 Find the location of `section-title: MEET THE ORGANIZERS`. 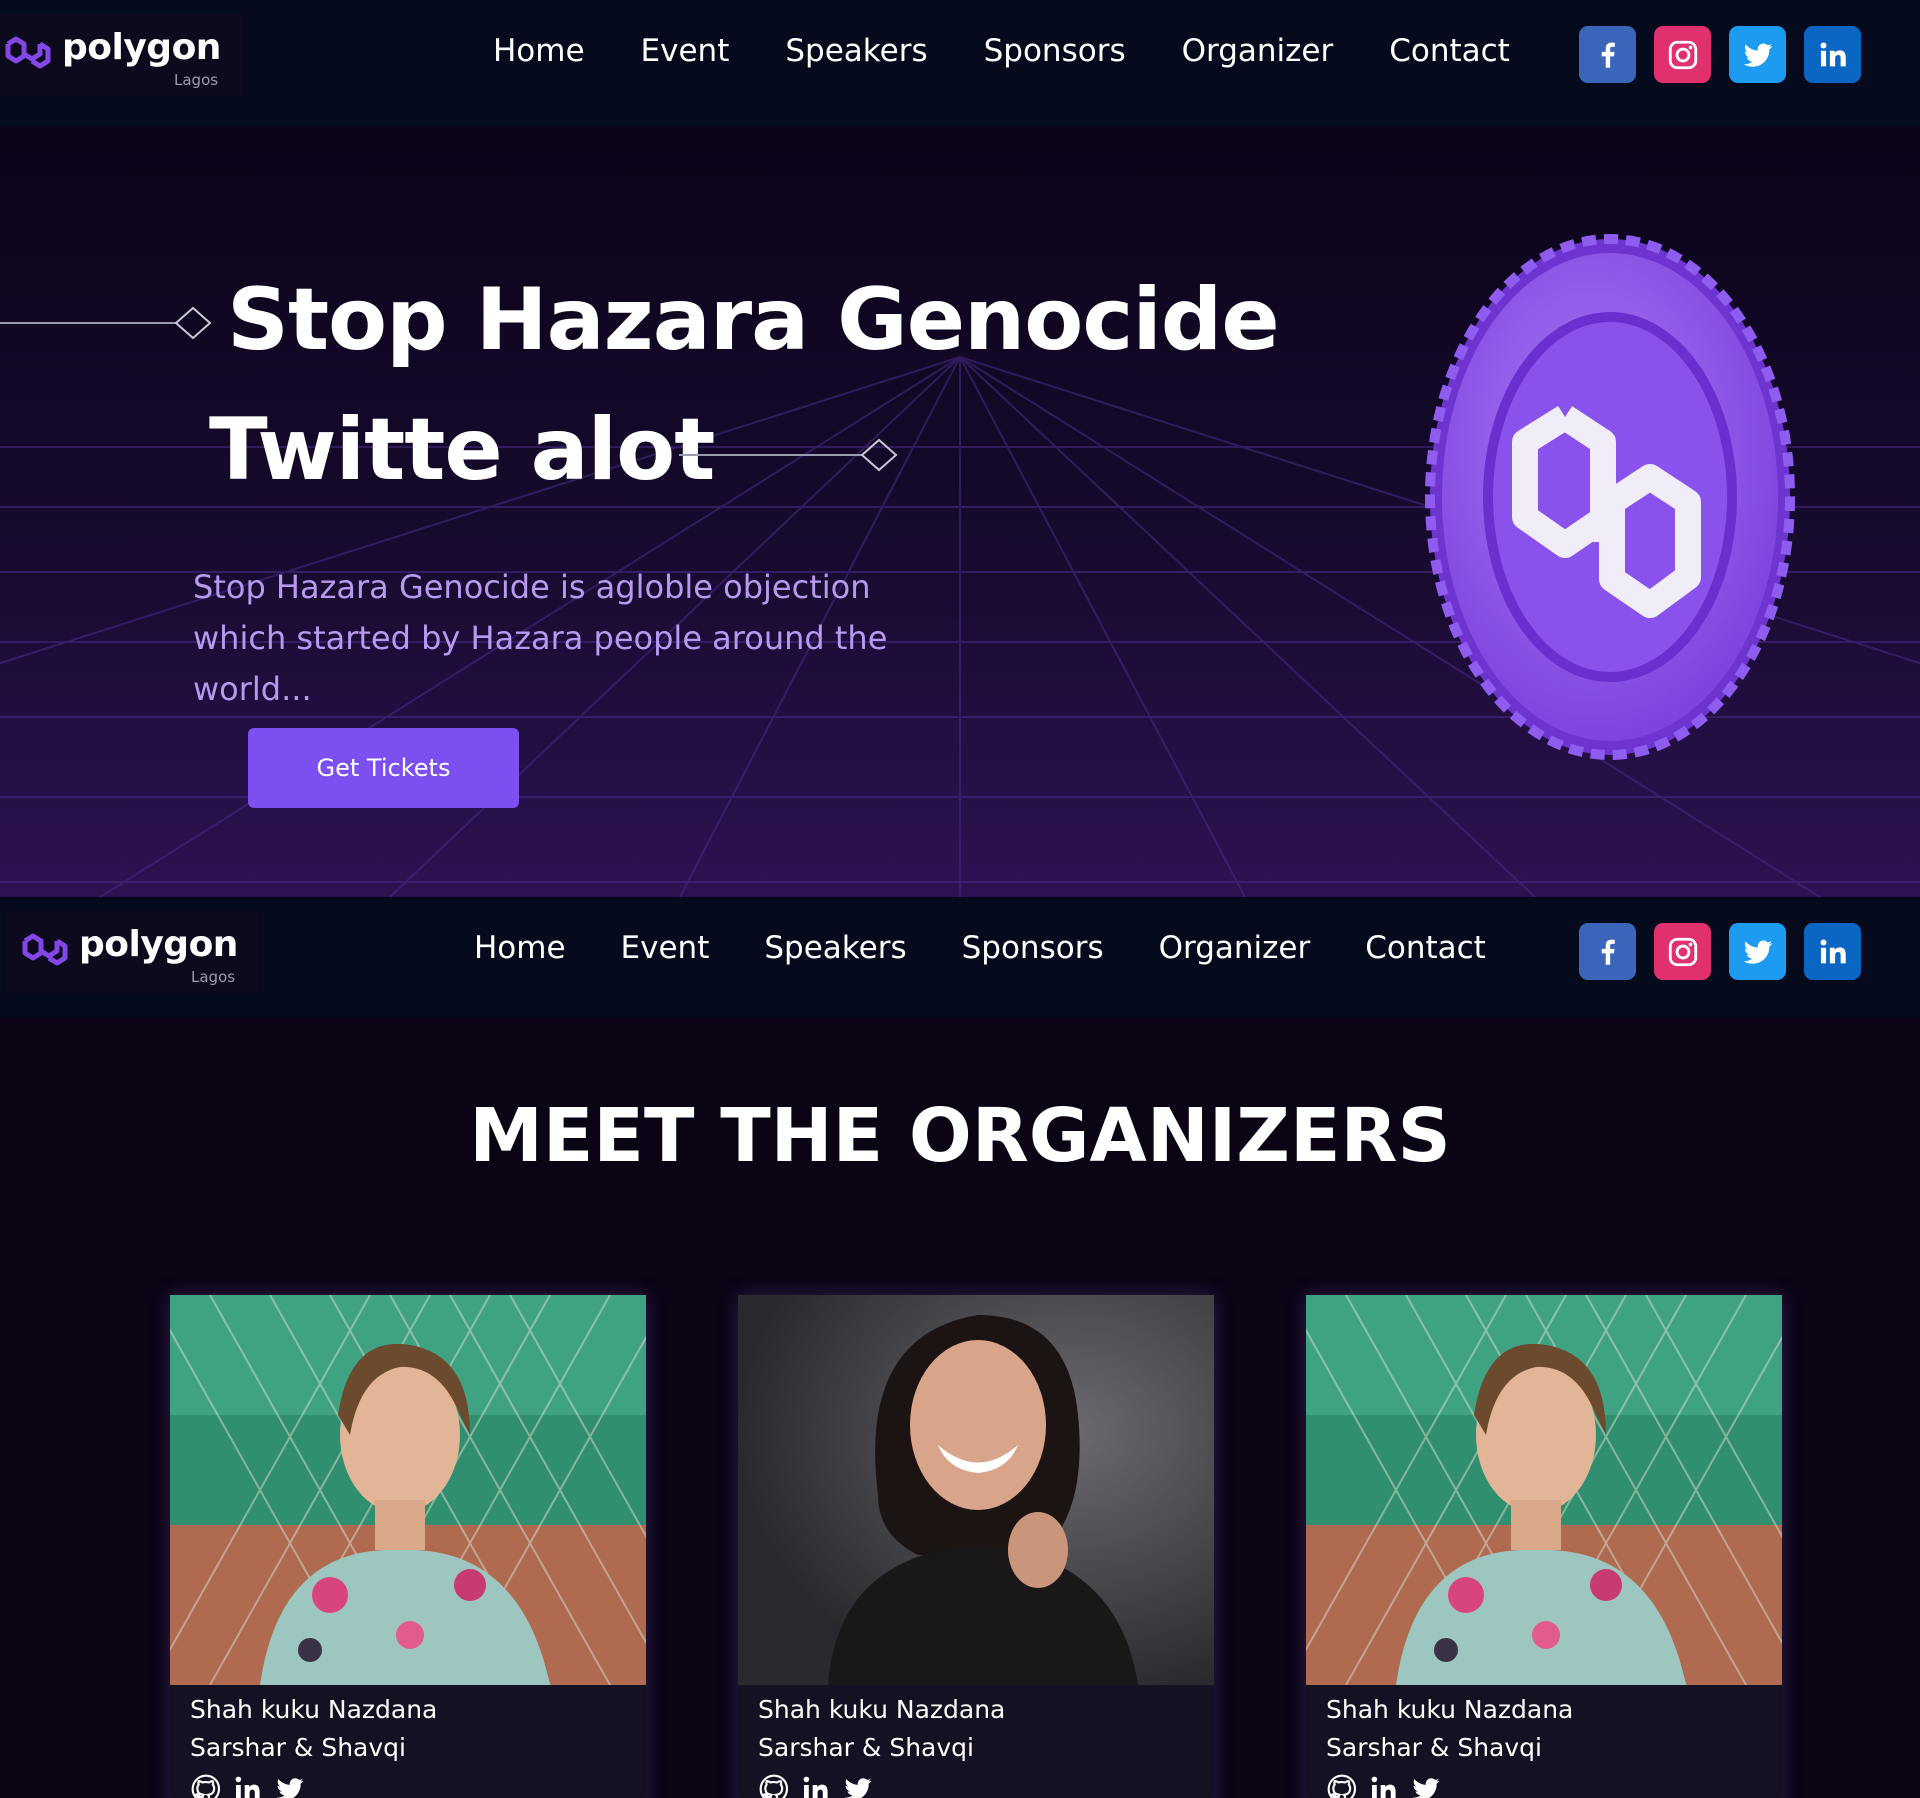

section-title: MEET THE ORGANIZERS is located at coordinates (960, 1136).